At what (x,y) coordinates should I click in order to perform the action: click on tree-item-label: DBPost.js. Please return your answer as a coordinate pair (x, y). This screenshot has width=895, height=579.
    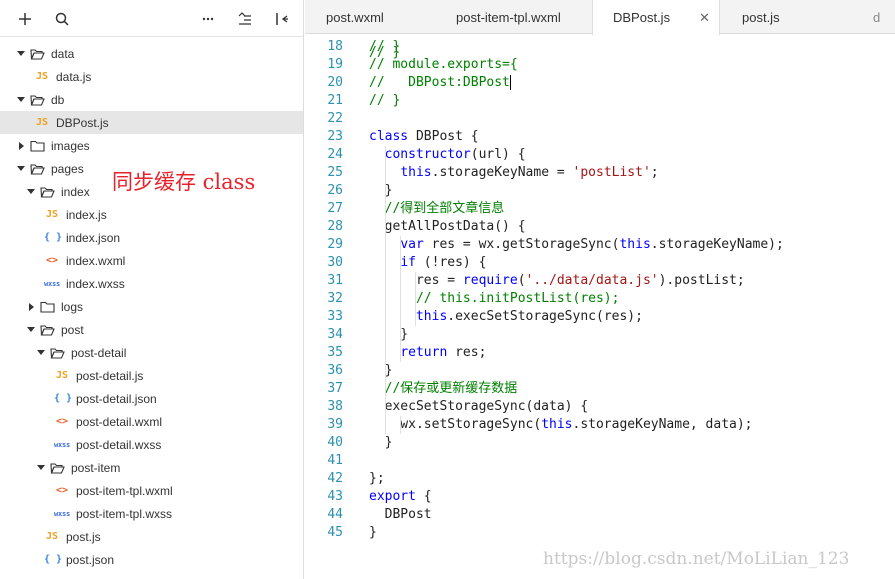
    Looking at the image, I should click on (82, 122).